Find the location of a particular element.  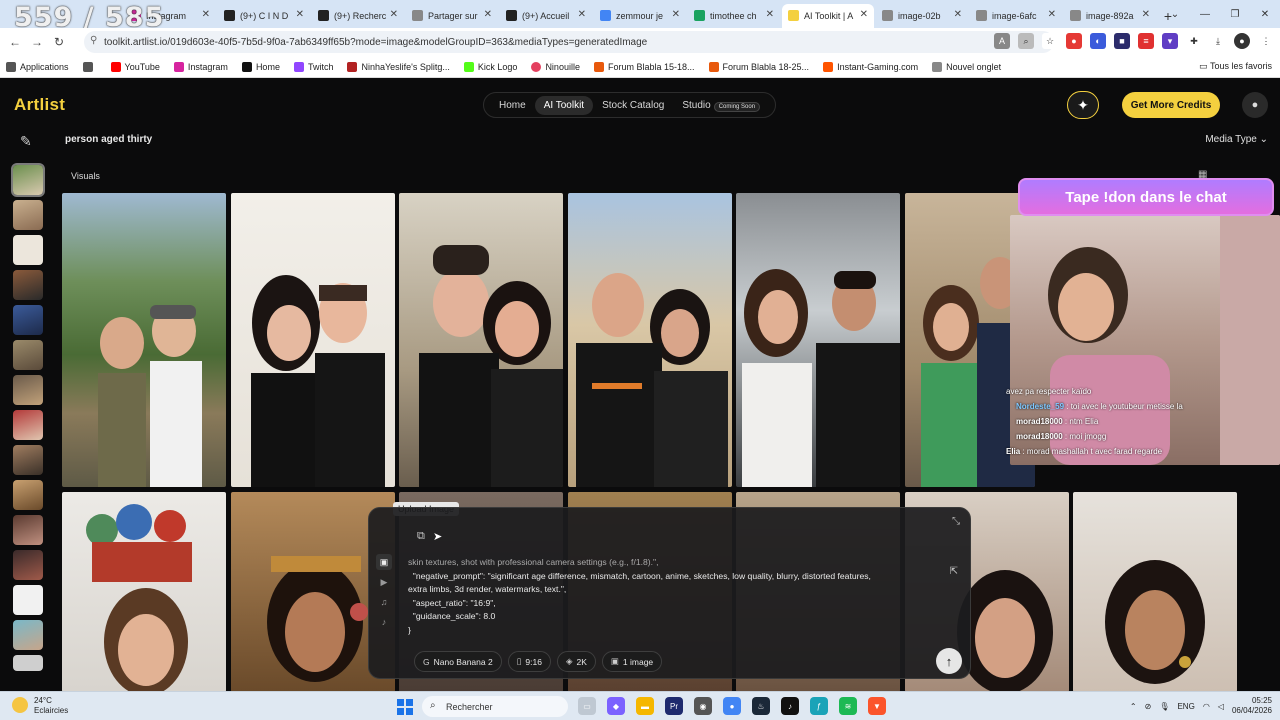

video-mode-icon: ▶ is located at coordinates (384, 582).